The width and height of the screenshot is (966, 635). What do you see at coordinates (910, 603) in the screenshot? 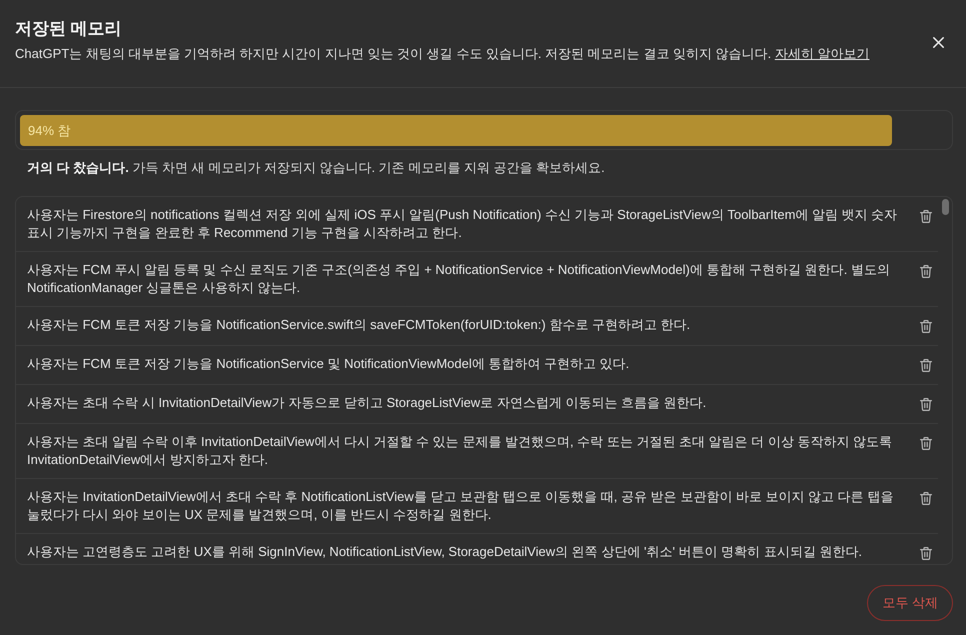
I see `delete-all-button: 모두 삭제` at bounding box center [910, 603].